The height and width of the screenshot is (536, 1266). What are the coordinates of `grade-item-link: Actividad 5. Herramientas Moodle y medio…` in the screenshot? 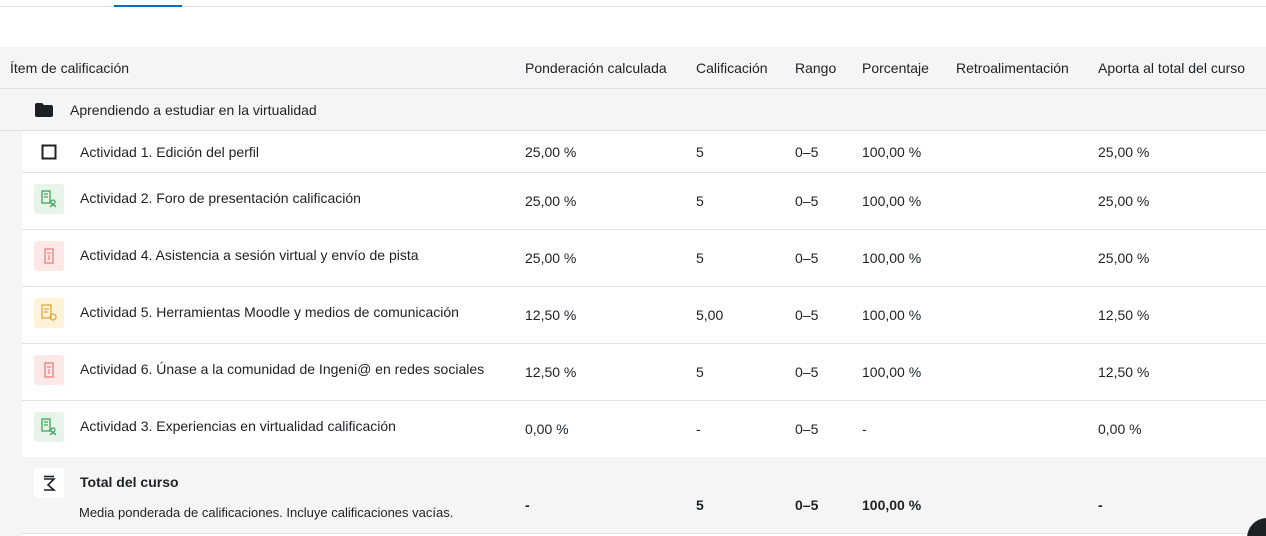 It's located at (269, 312).